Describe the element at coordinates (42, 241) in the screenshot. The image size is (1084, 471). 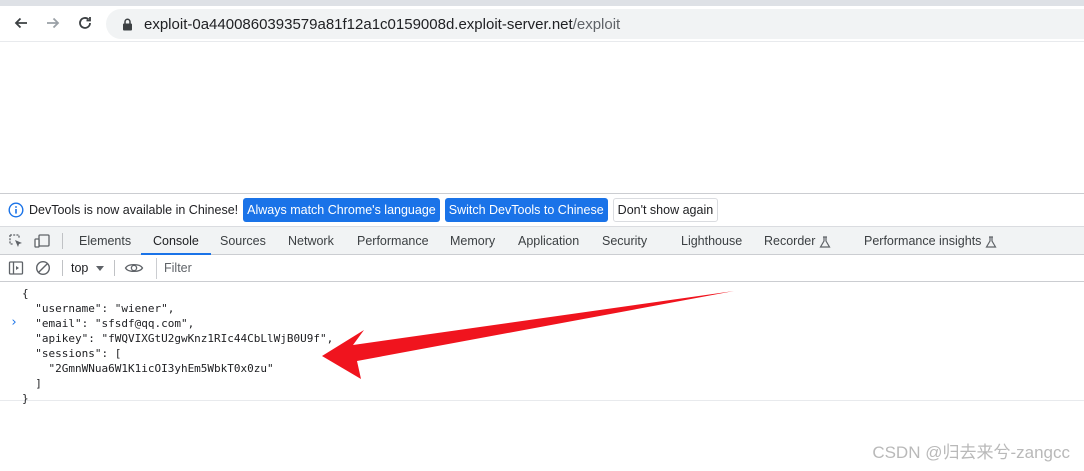
I see `device-toolbar-icon` at that location.